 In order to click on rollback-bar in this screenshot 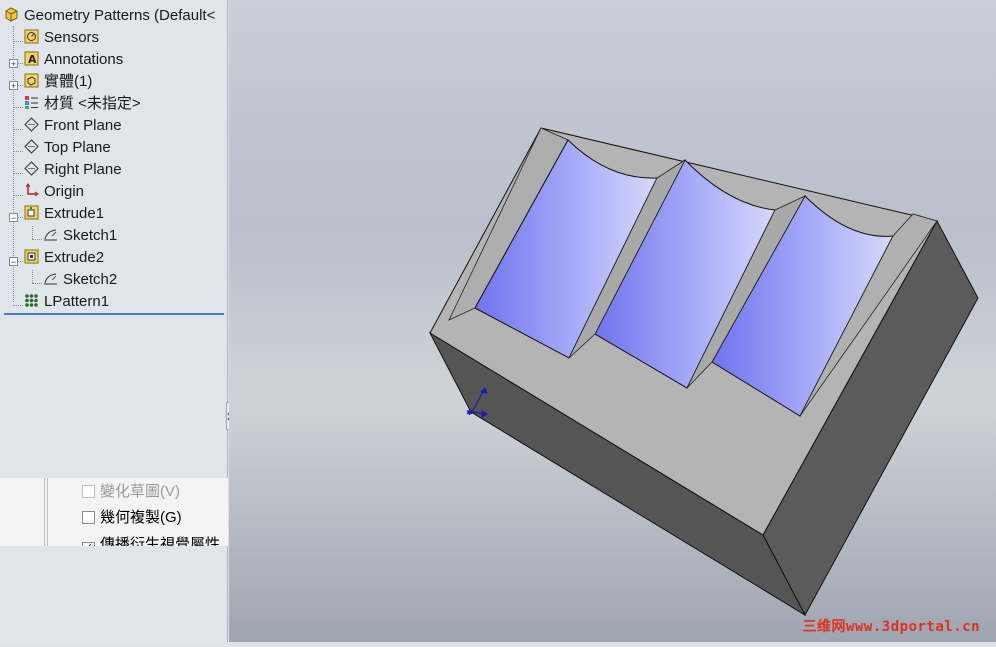, I will do `click(114, 314)`.